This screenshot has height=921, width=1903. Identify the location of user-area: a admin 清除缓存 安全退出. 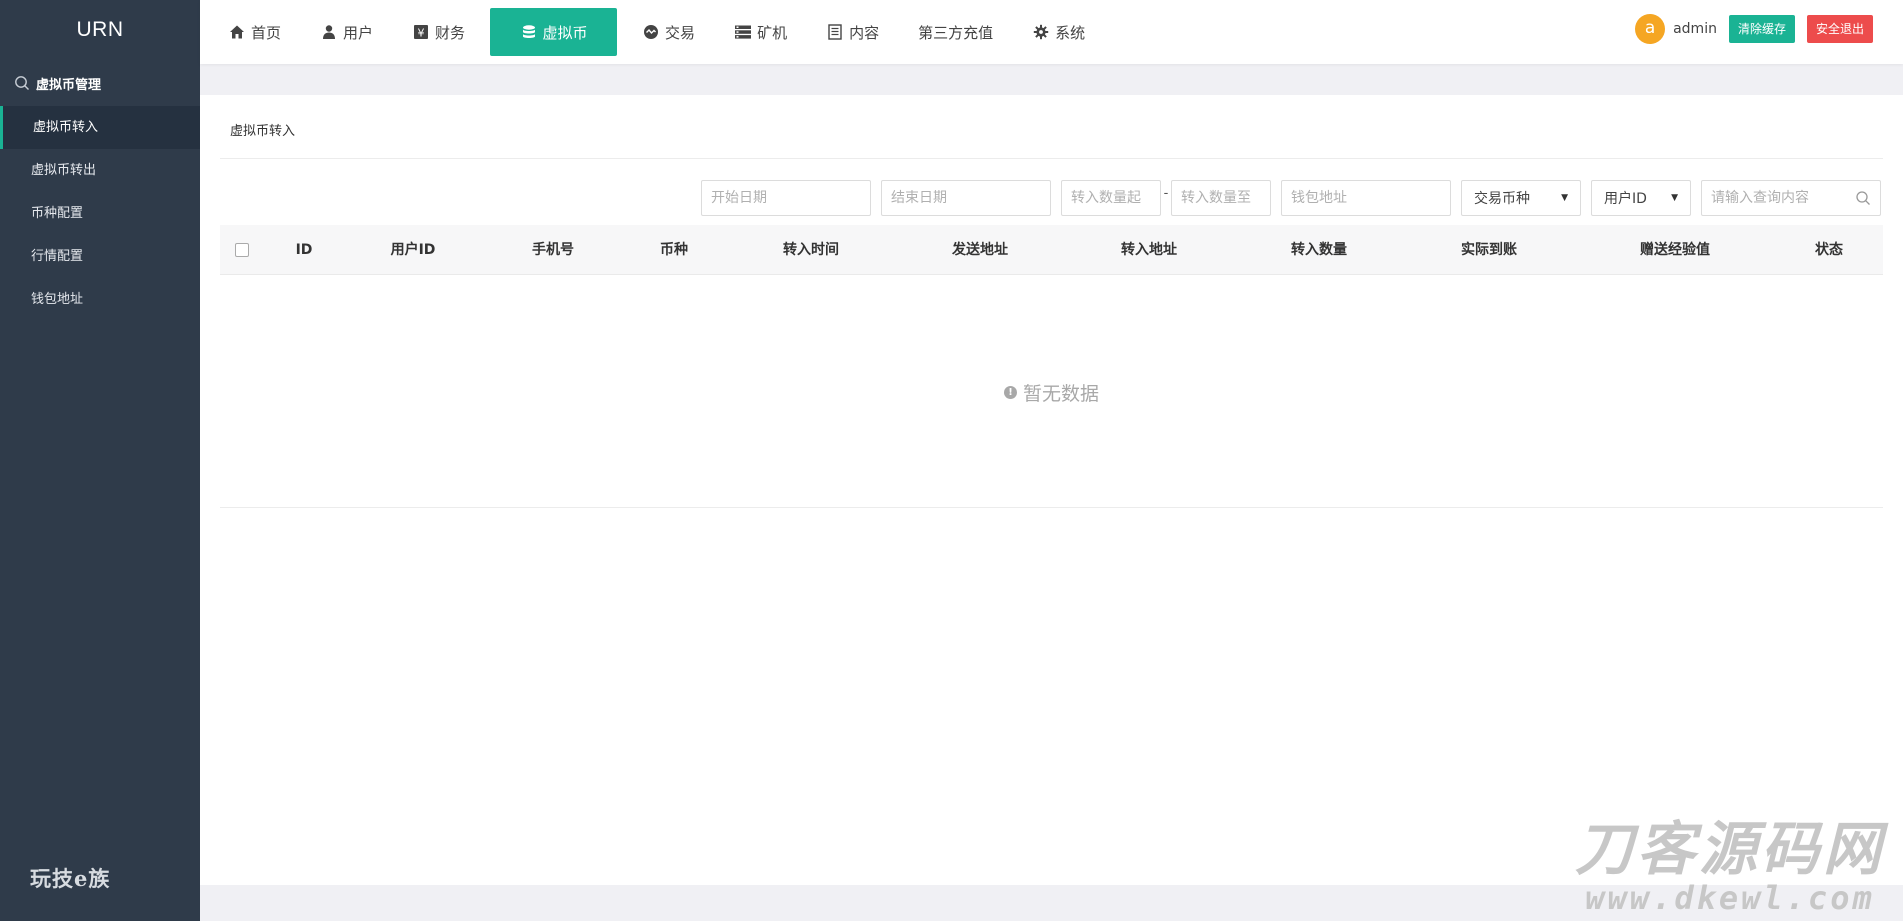
(1754, 29).